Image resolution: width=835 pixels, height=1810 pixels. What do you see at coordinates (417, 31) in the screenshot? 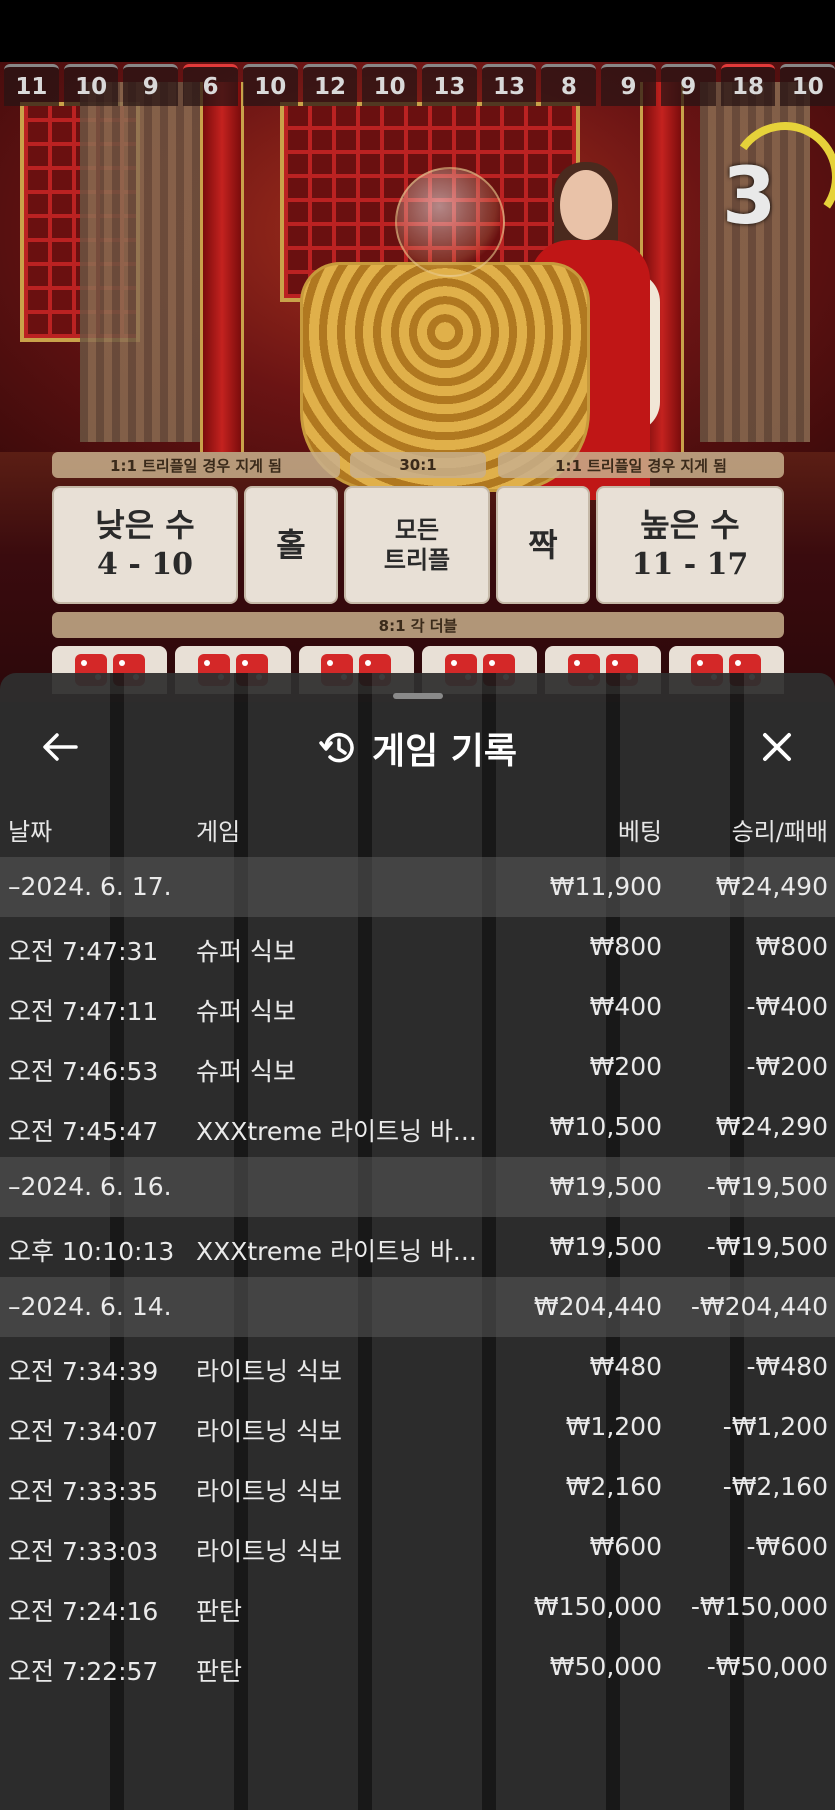
I see `status-bar` at bounding box center [417, 31].